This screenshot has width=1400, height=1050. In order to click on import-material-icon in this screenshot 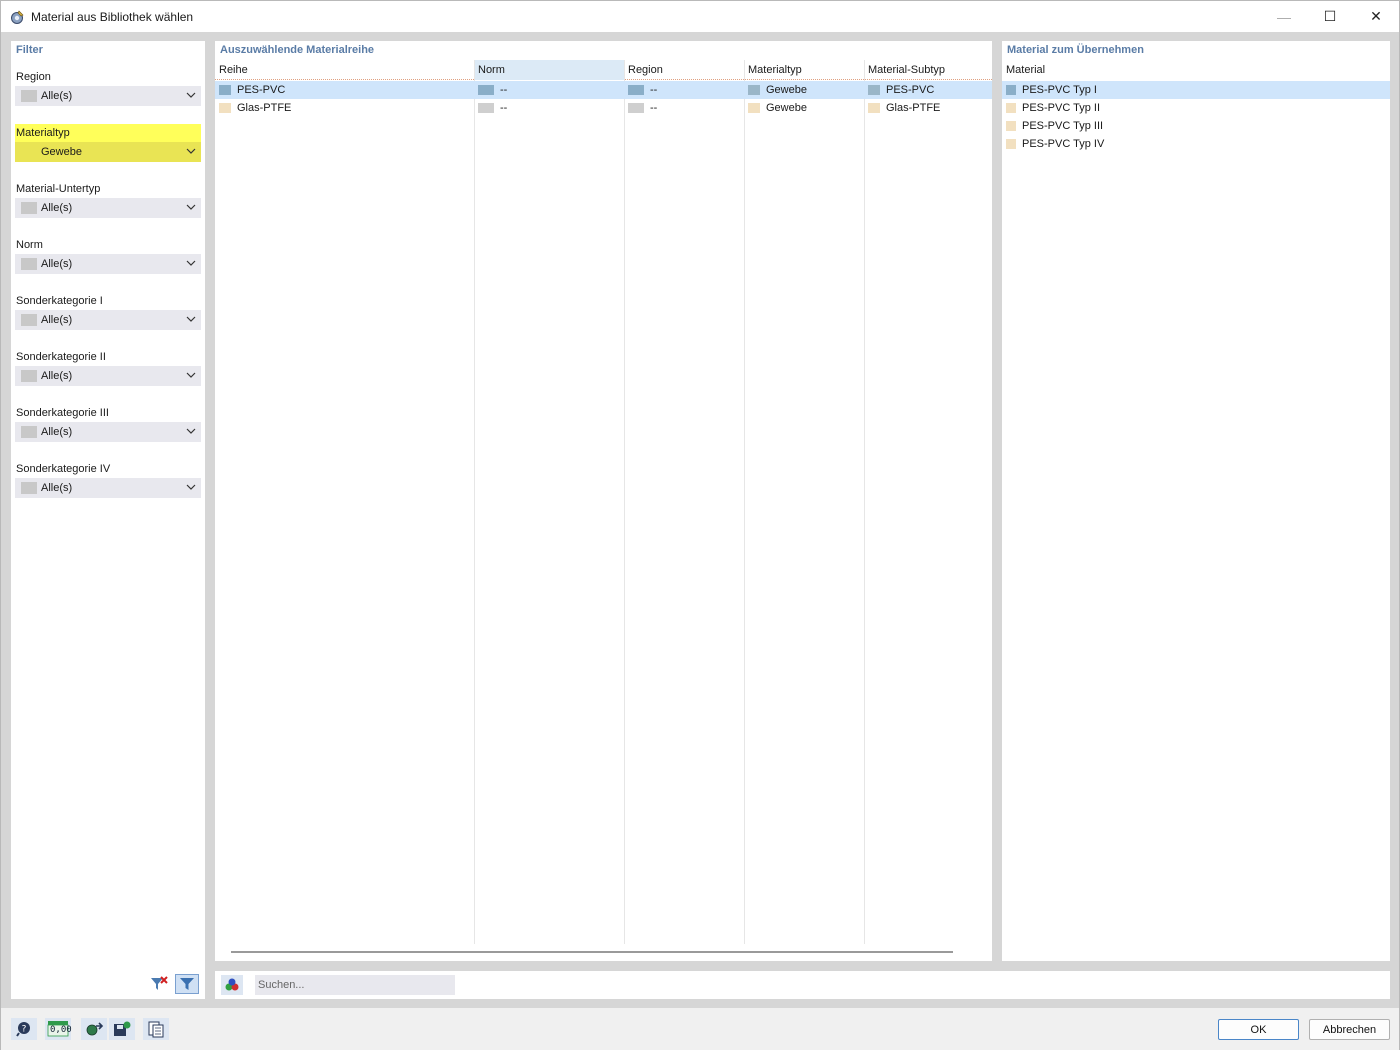, I will do `click(95, 1029)`.